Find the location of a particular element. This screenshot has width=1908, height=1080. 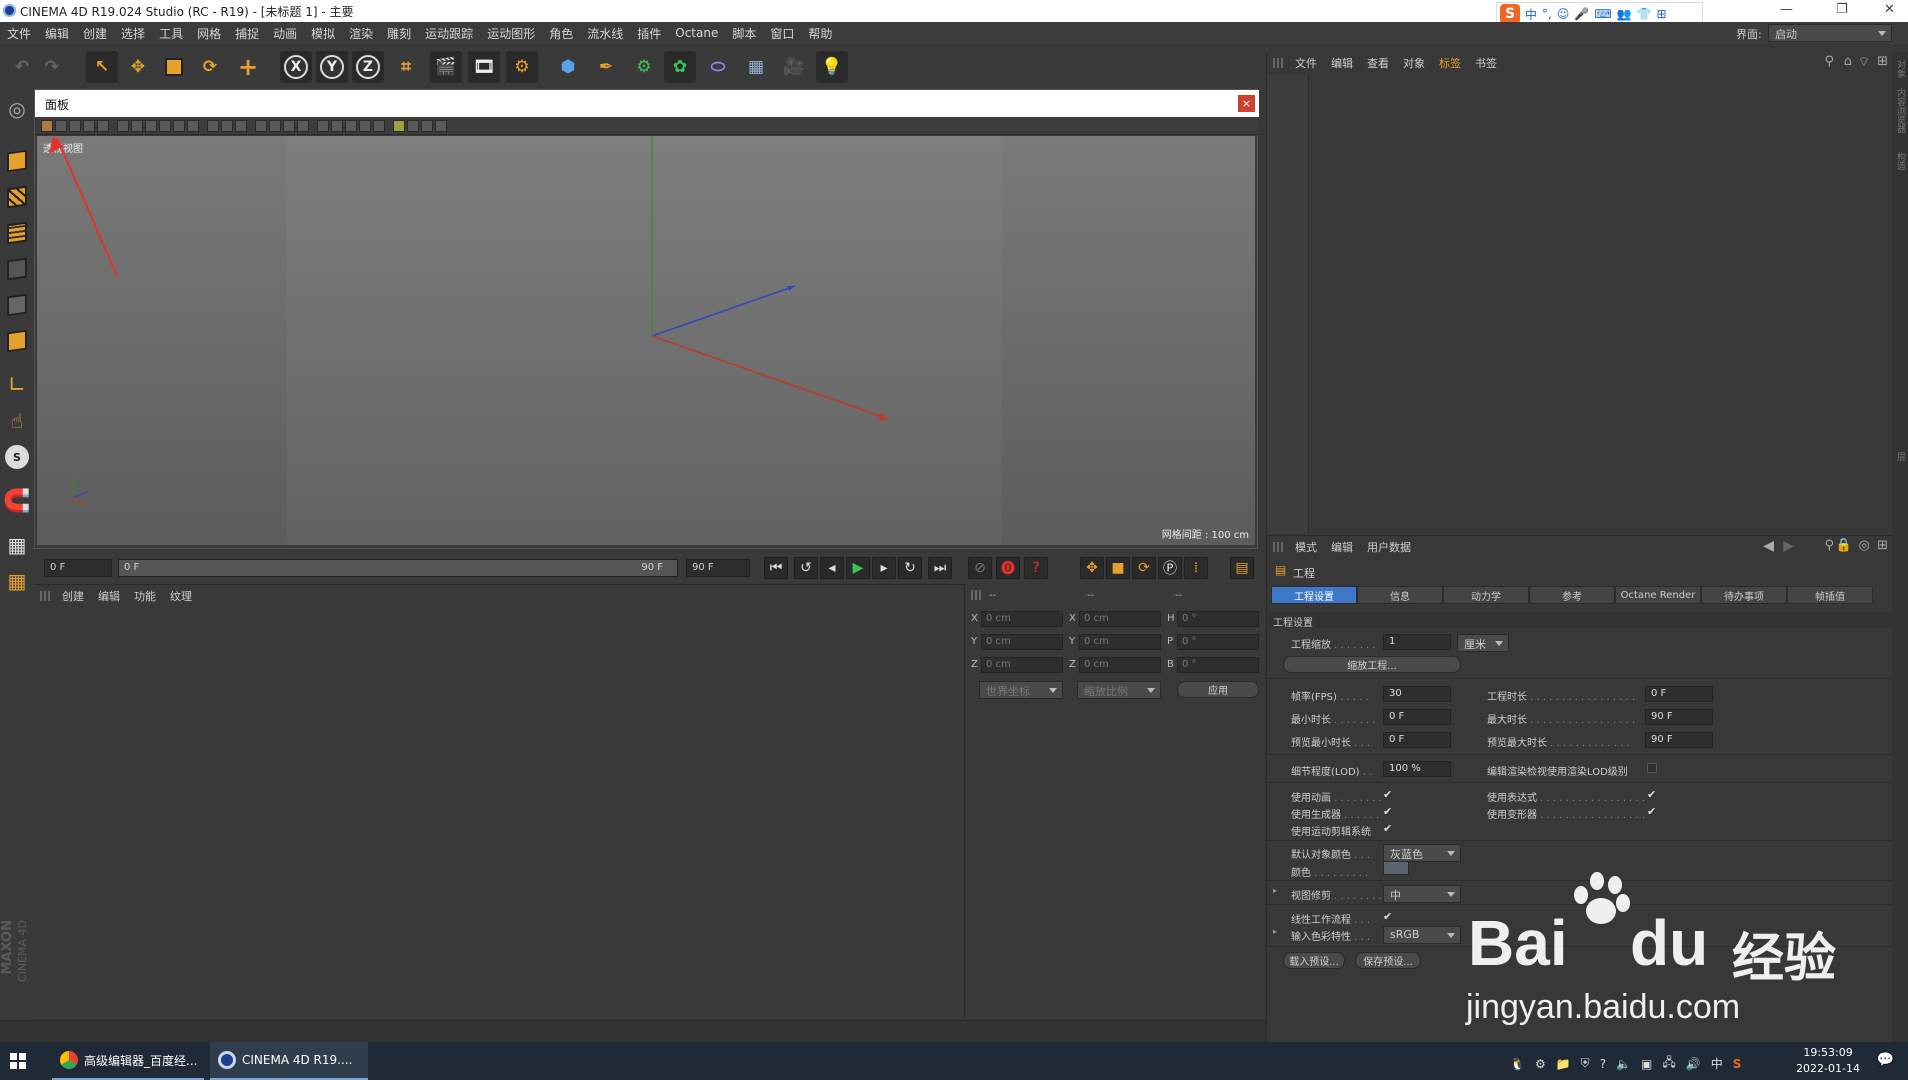

goto-end-icon: ⏭ is located at coordinates (940, 568).